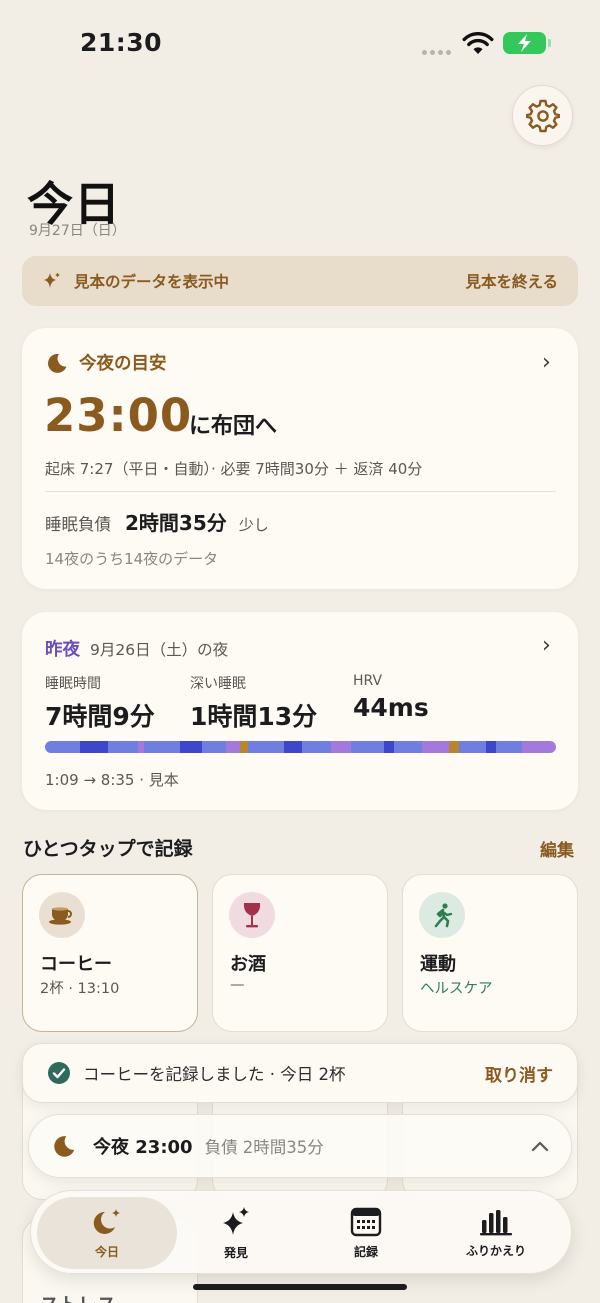 This screenshot has width=600, height=1303. I want to click on data-coverage: 14夜のうち14夜のデータ, so click(132, 559).